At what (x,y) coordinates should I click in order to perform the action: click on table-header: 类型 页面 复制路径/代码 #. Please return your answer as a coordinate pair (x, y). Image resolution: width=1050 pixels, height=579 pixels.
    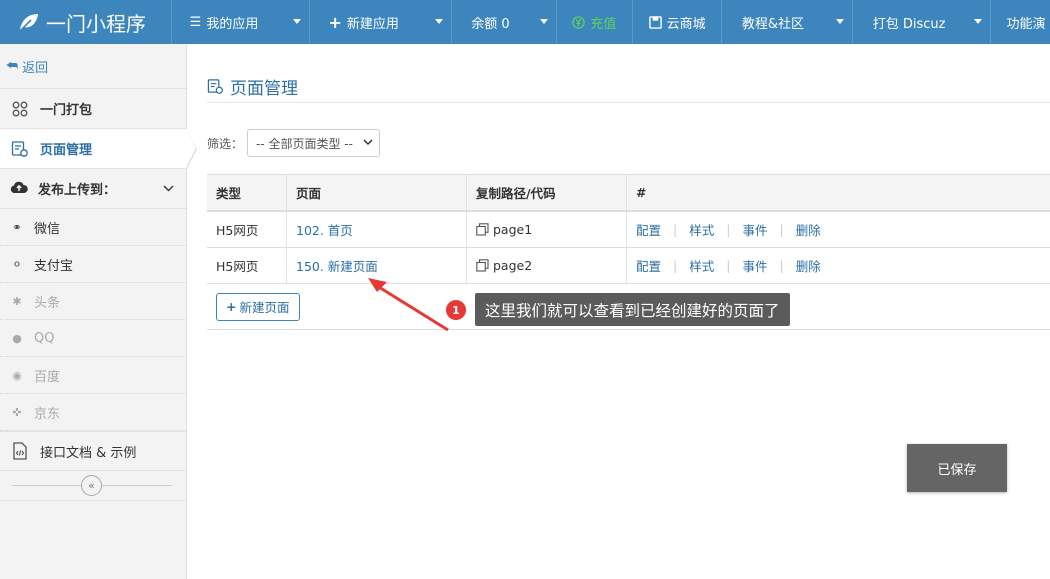
    Looking at the image, I should click on (628, 193).